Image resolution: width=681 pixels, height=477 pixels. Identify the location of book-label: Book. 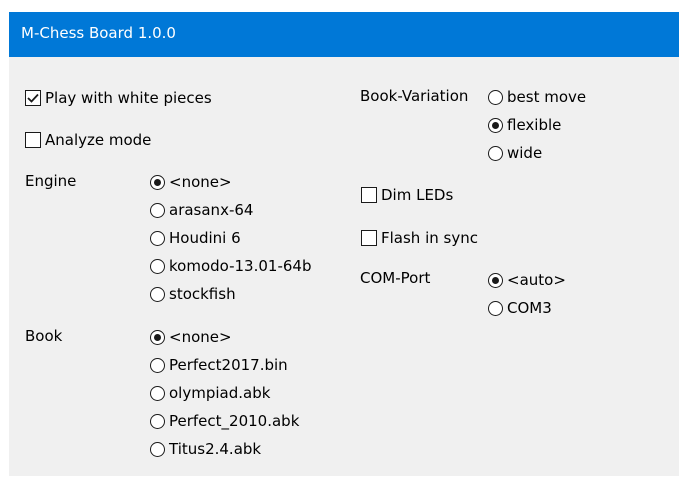
(44, 336).